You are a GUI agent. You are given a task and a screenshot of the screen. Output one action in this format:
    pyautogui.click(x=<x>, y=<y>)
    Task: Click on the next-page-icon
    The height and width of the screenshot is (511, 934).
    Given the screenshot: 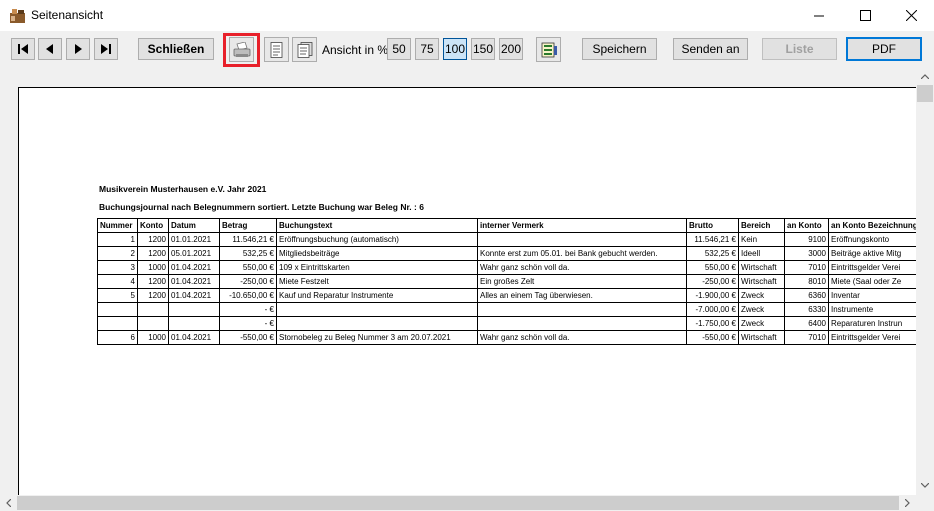 What is the action you would take?
    pyautogui.click(x=78, y=49)
    